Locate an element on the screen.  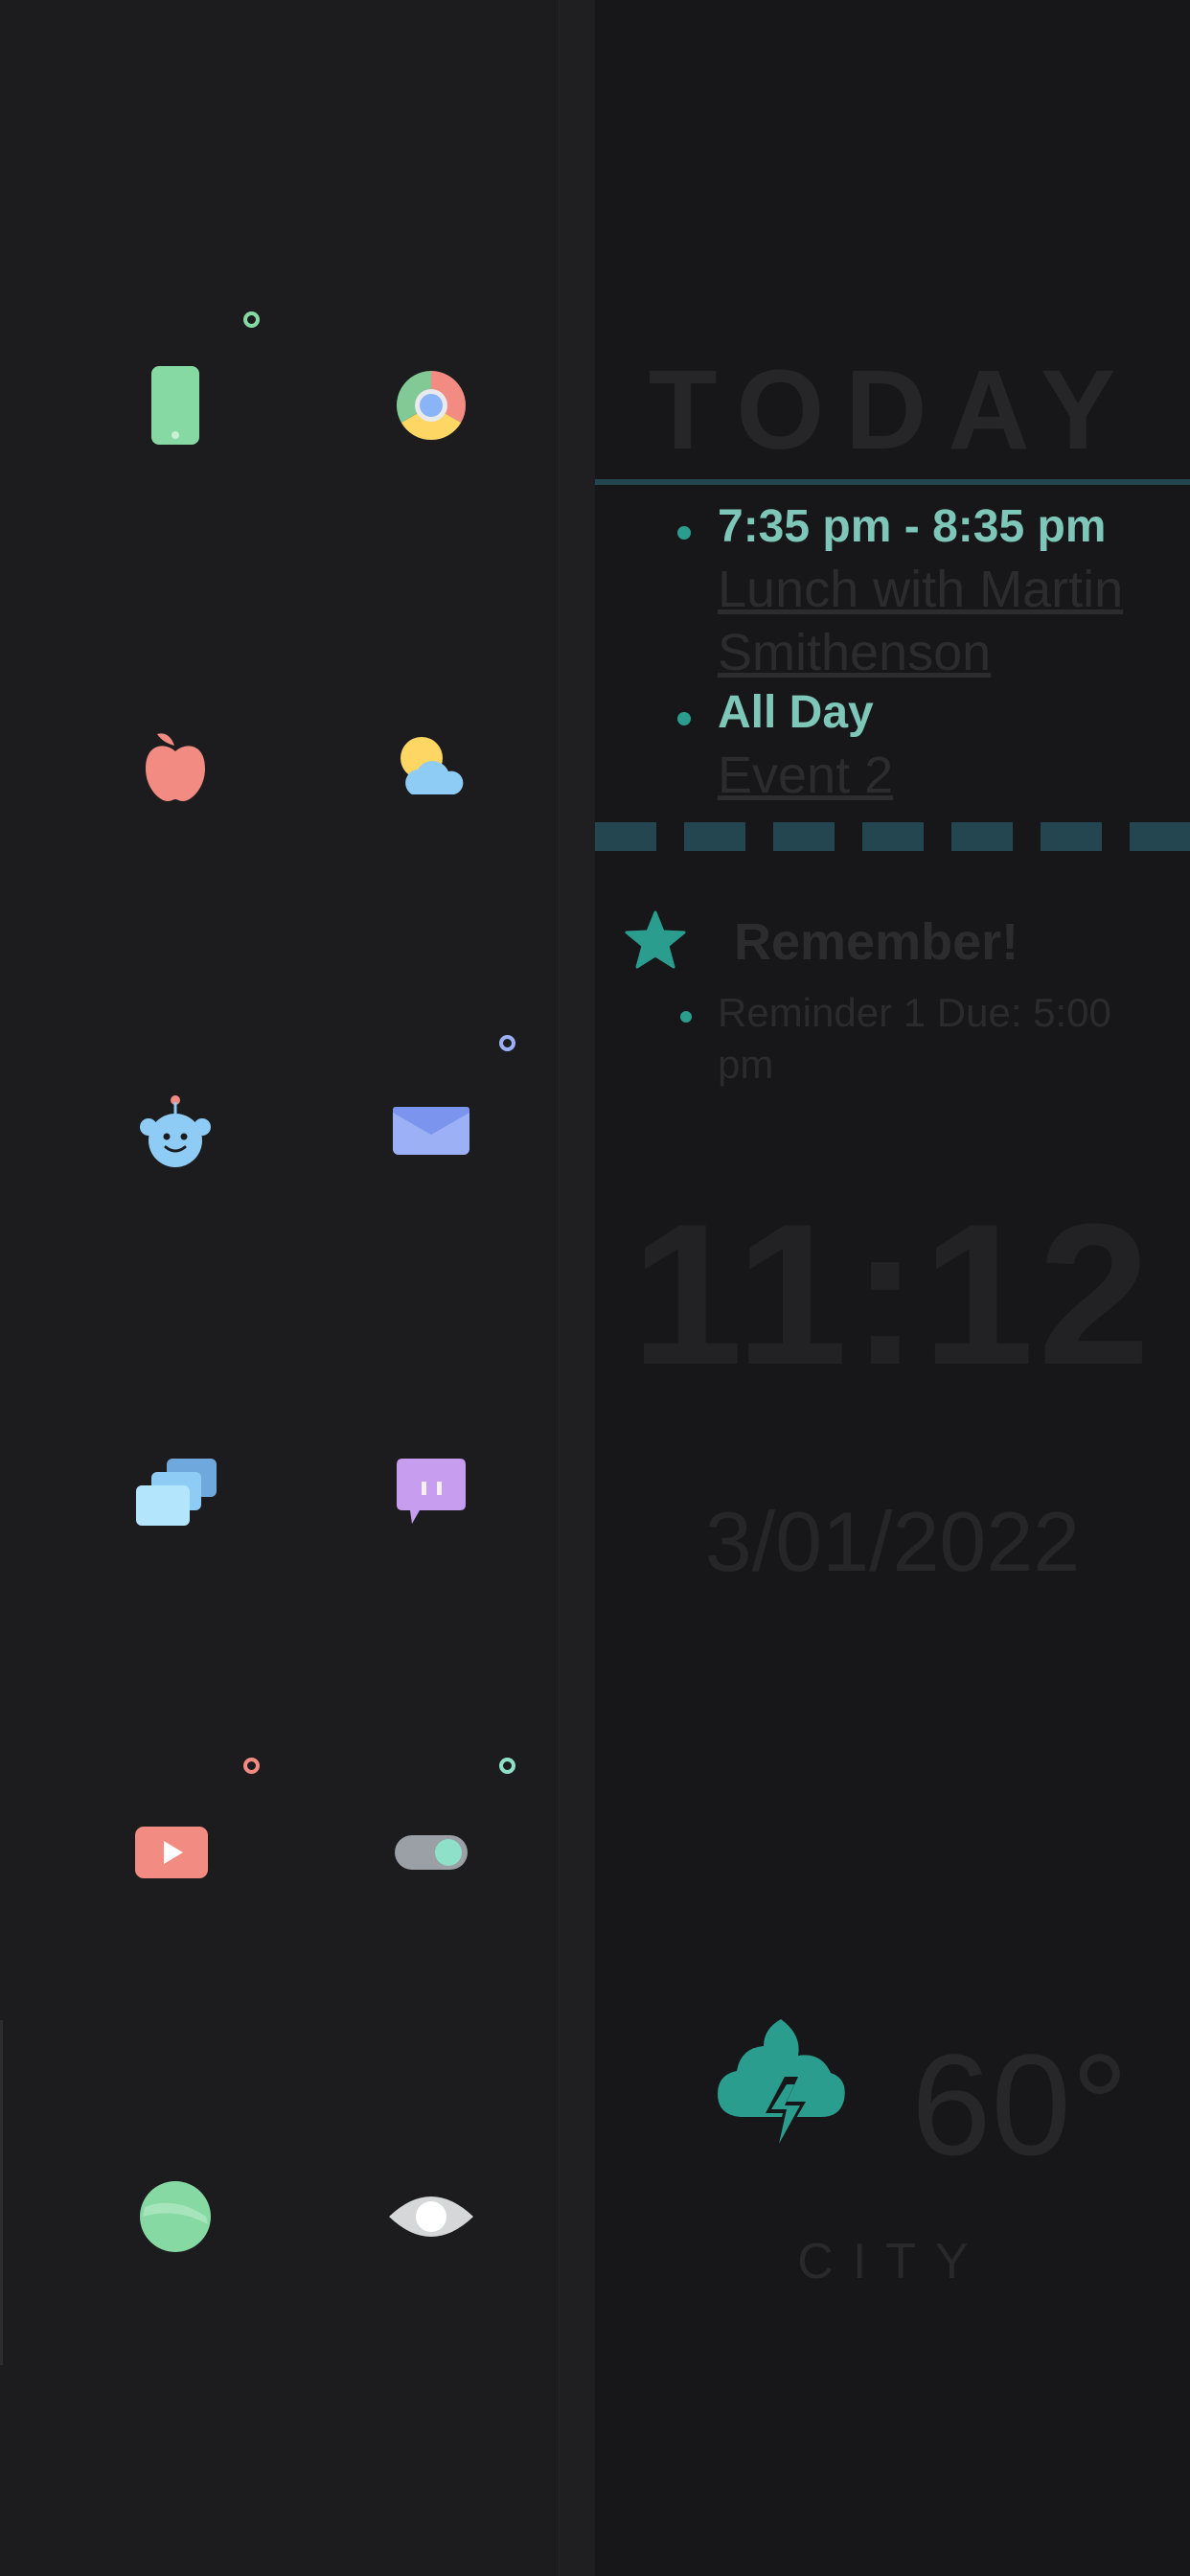
event-time: 7:35 pm - 8:35 pm is located at coordinates (913, 526).